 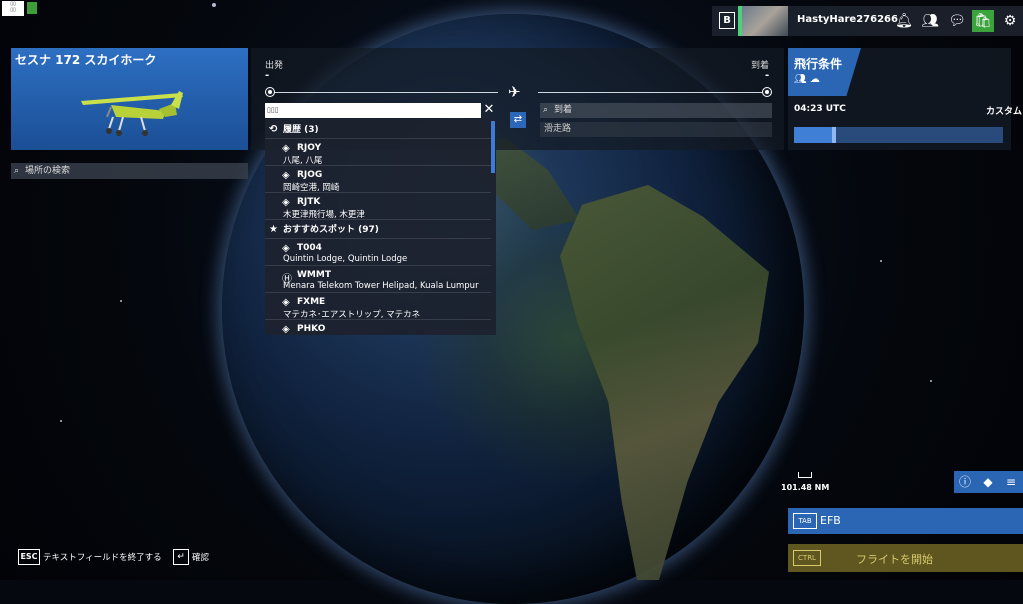 I want to click on layers-icon: ◆, so click(x=988, y=482).